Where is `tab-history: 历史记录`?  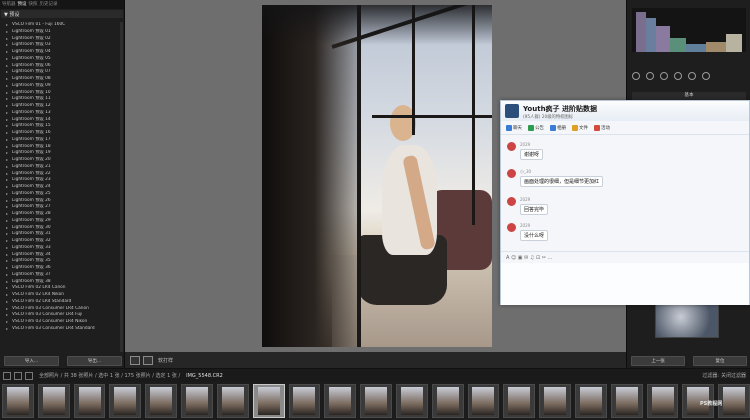 tab-history: 历史记录 is located at coordinates (49, 4).